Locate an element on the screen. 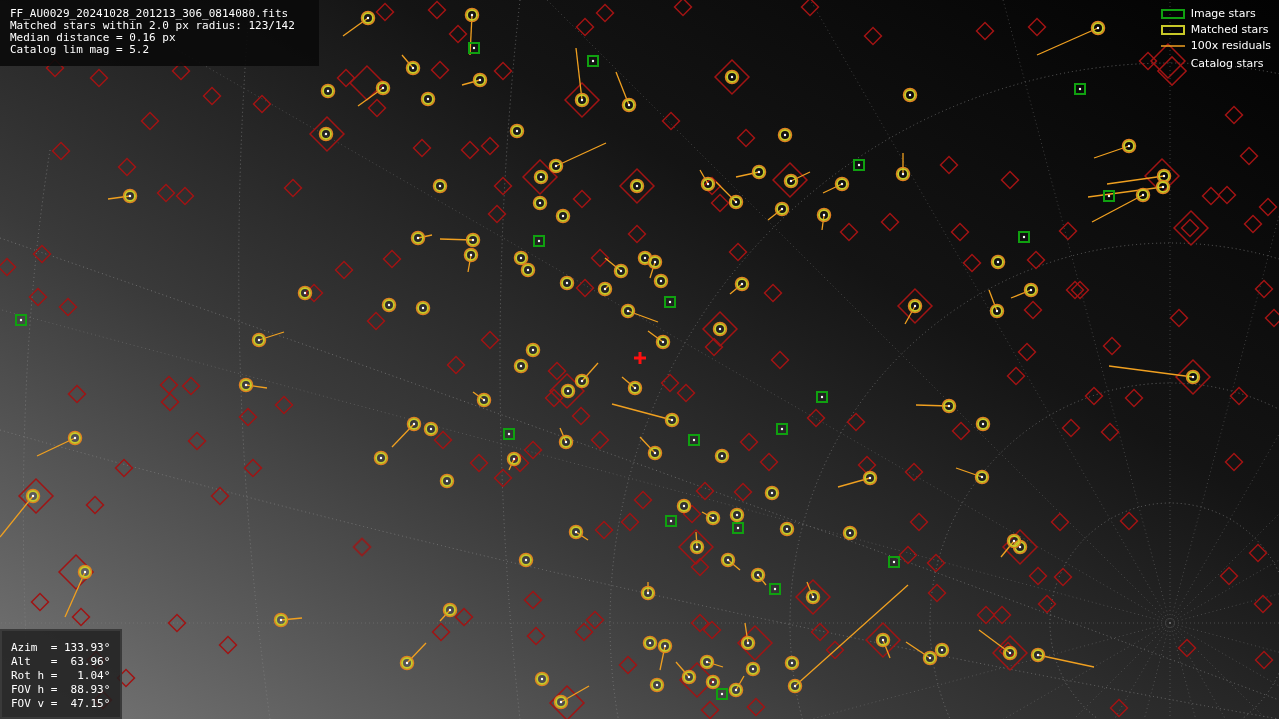 This screenshot has height=719, width=1279. pointing-line: Alt = 63.96° is located at coordinates (61, 662).